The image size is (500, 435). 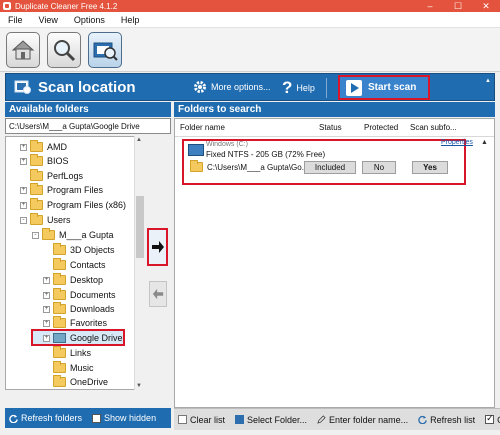 What do you see at coordinates (250, 6) in the screenshot?
I see `title-bar: Duplicate Cleaner Free 4.1.2 – ☐ ✕` at bounding box center [250, 6].